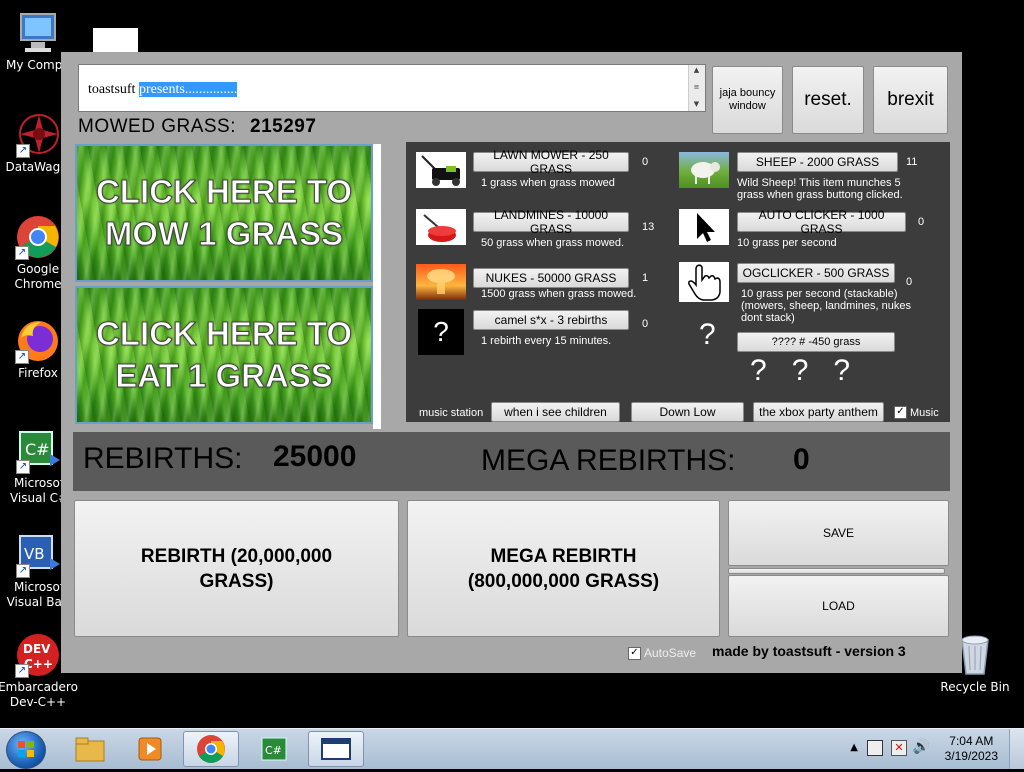 The image size is (1024, 772). I want to click on taskbar-explorer, so click(90, 749).